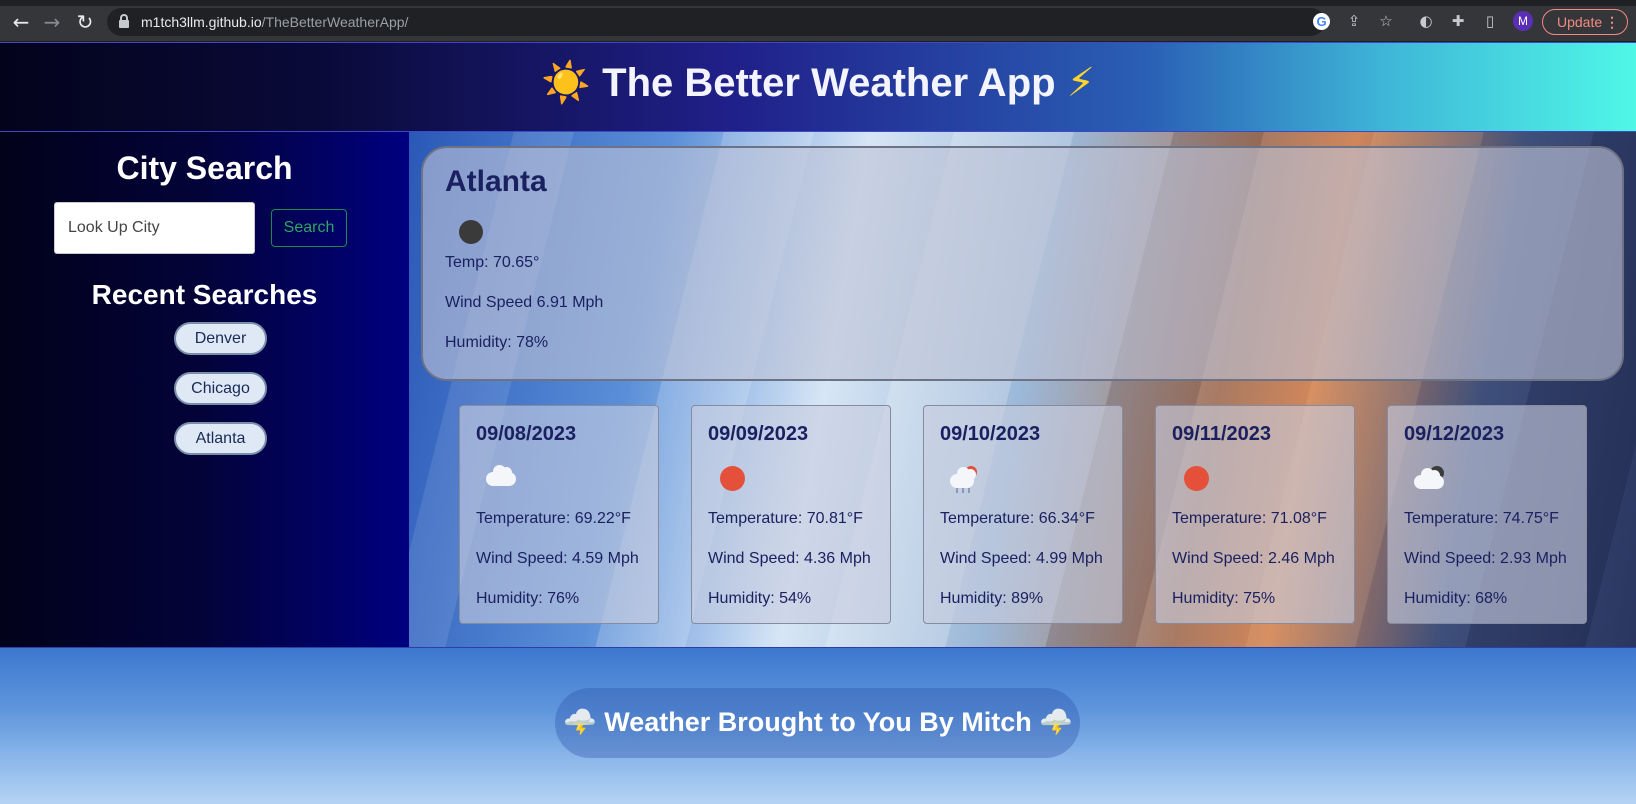 The image size is (1636, 804). I want to click on forecast-date: 09/11/2023, so click(1221, 434).